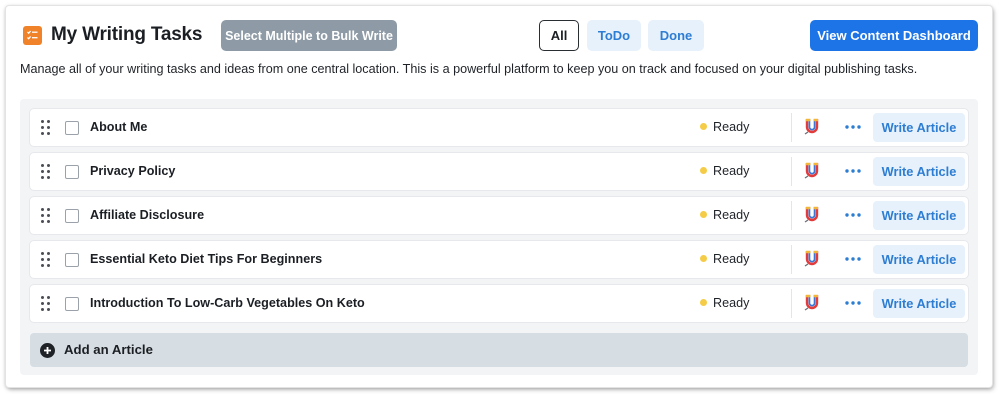 This screenshot has width=999, height=394. I want to click on filter-todo-button: ToDo, so click(614, 35).